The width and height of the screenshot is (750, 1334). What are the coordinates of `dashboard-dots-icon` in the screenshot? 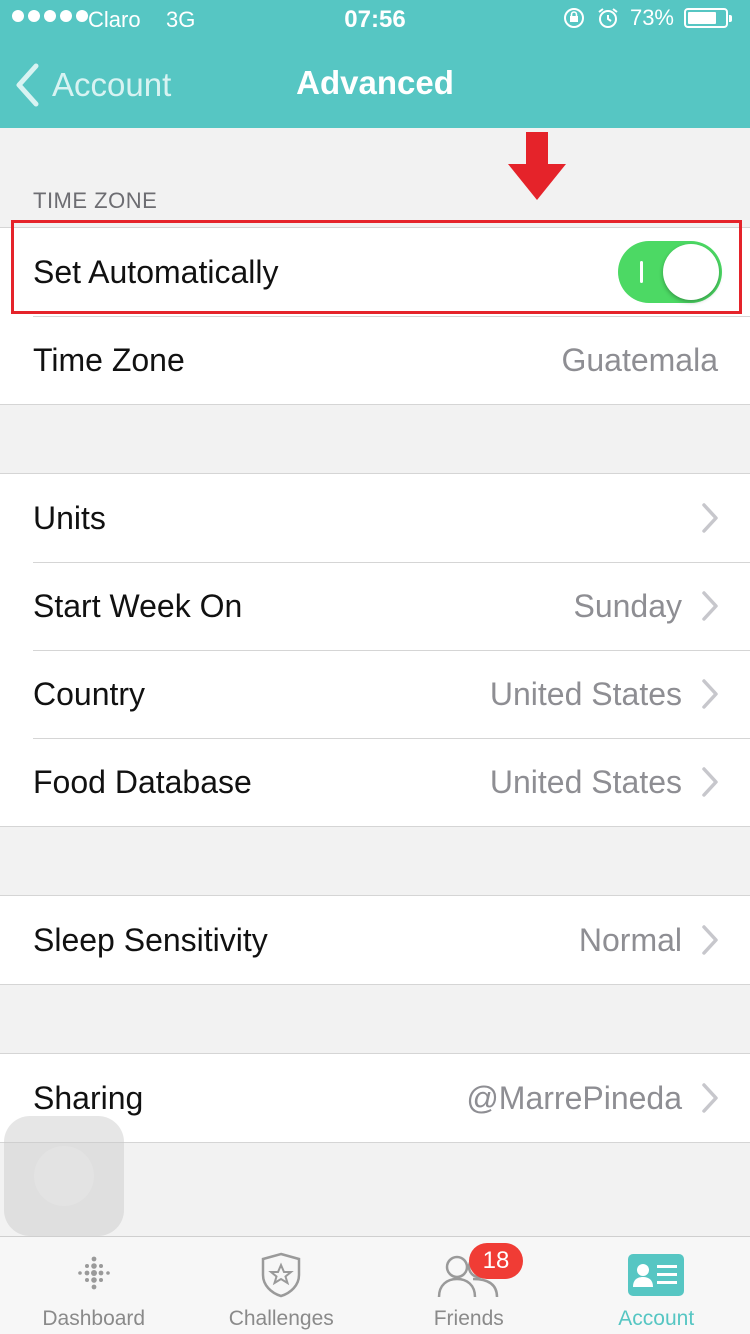 It's located at (93, 1273).